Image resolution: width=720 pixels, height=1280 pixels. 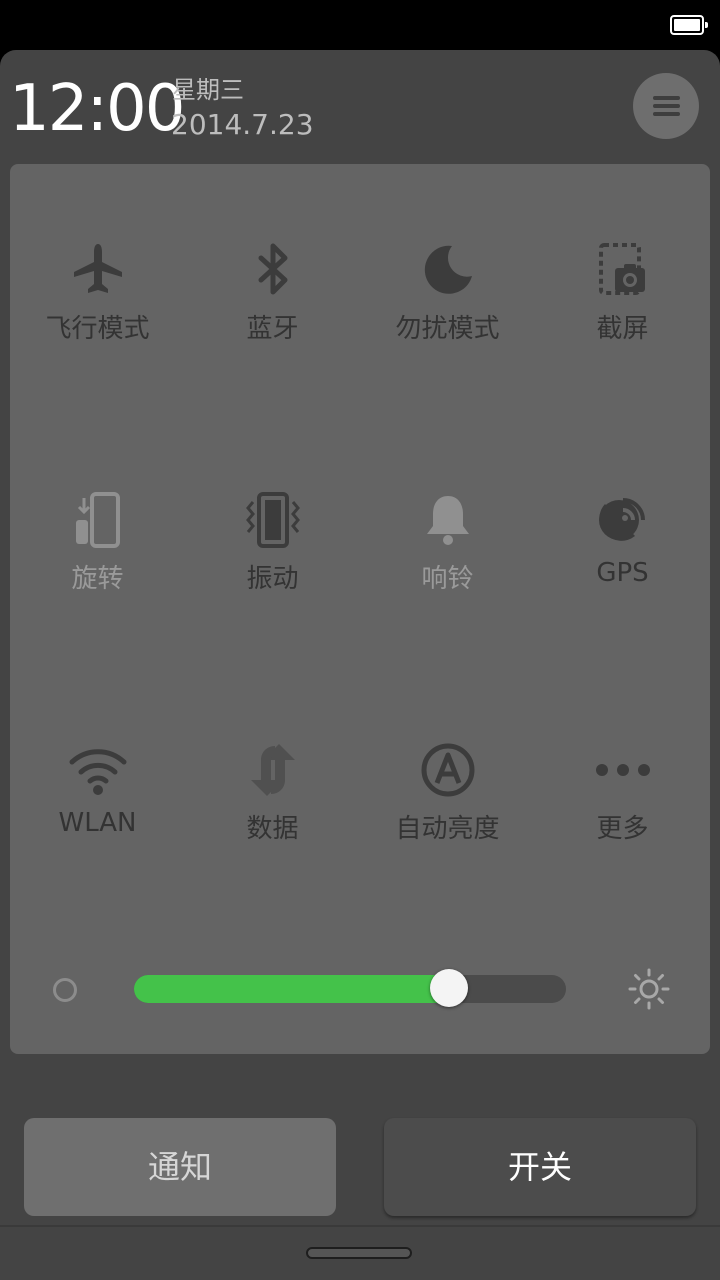 What do you see at coordinates (360, 1226) in the screenshot?
I see `divider` at bounding box center [360, 1226].